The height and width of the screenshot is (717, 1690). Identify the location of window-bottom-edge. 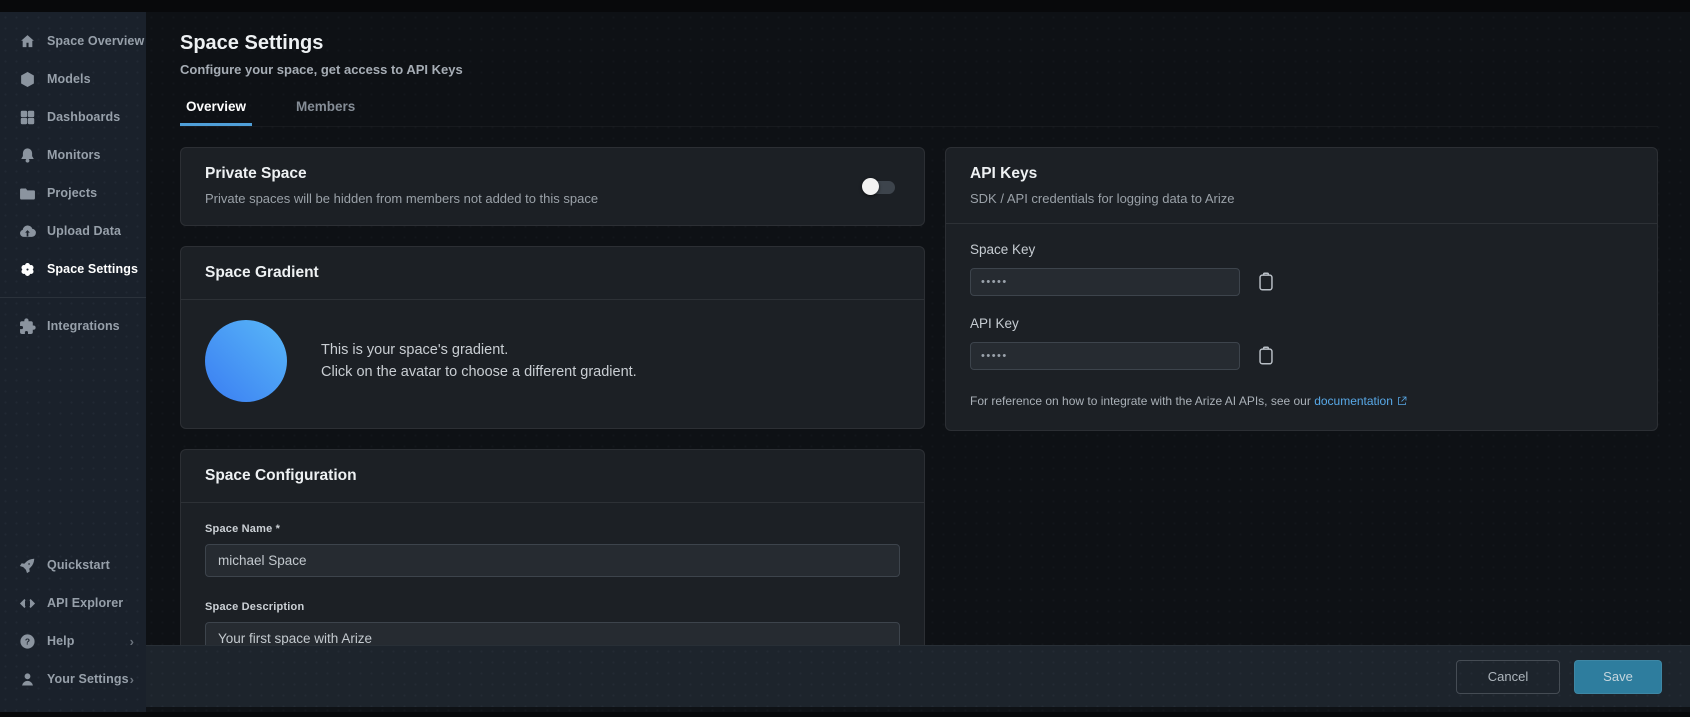
(845, 714).